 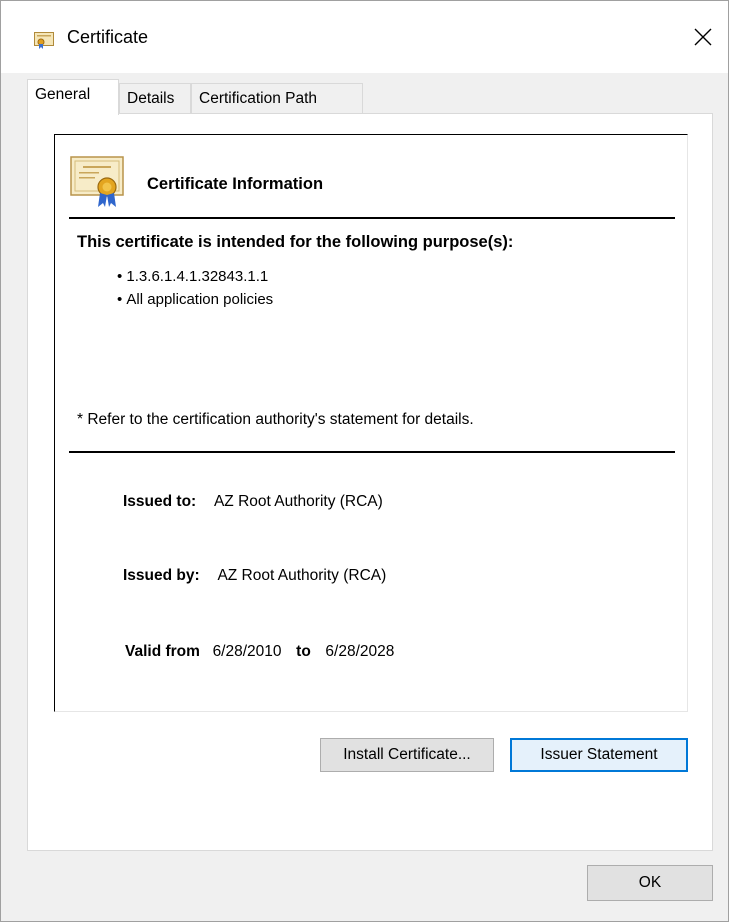 I want to click on tab-certification-path-label: Certification Path, so click(x=258, y=98).